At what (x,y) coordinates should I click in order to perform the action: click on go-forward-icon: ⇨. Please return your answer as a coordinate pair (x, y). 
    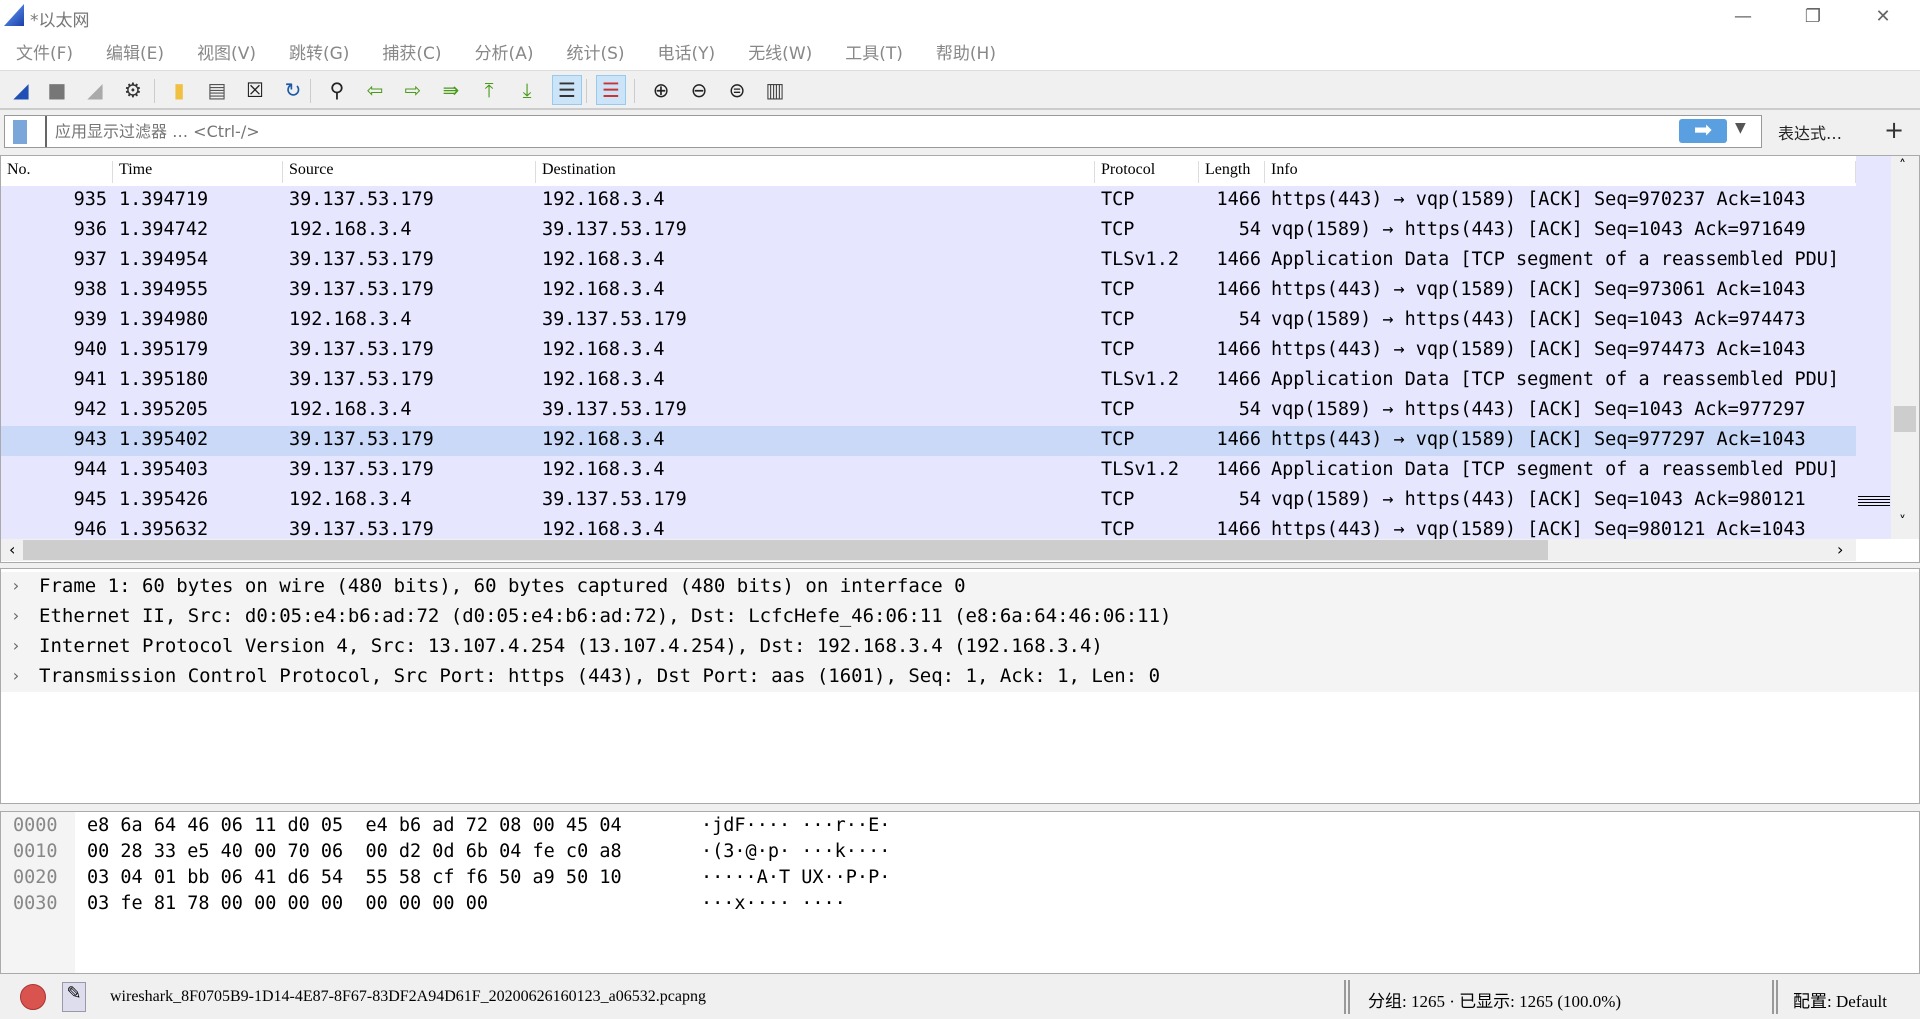
    Looking at the image, I should click on (413, 90).